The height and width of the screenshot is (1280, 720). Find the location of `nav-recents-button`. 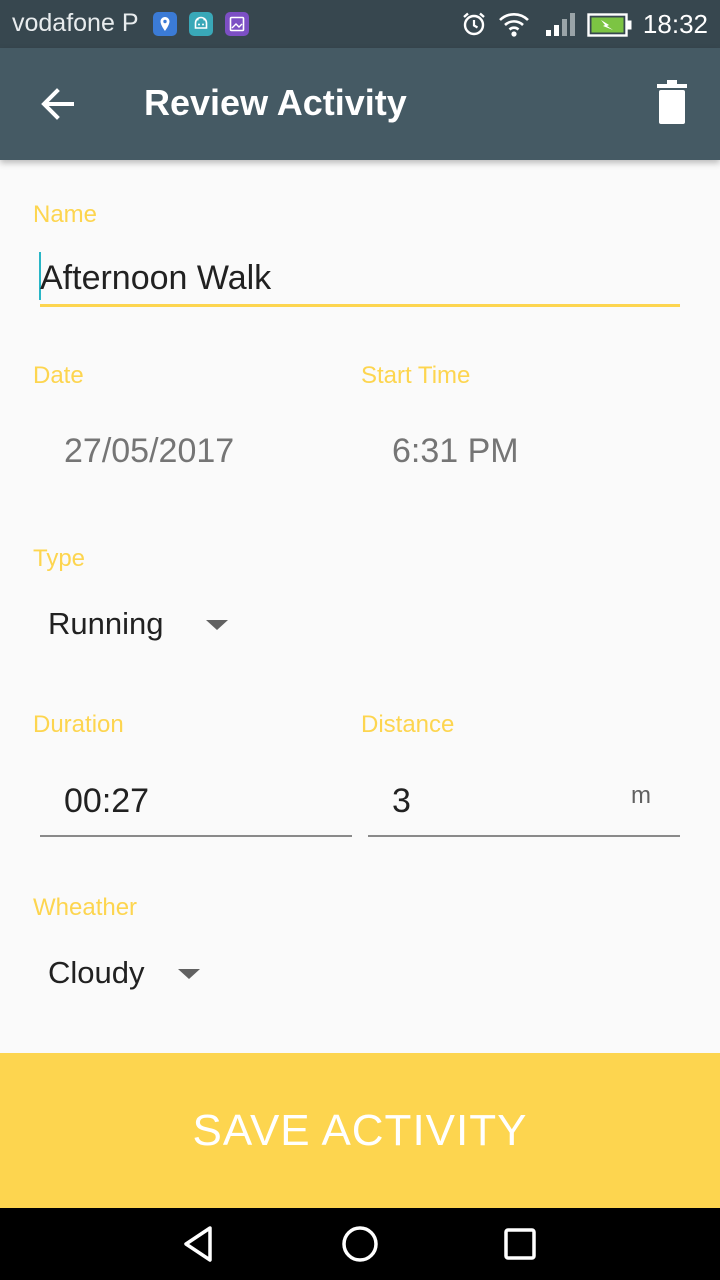

nav-recents-button is located at coordinates (520, 1244).